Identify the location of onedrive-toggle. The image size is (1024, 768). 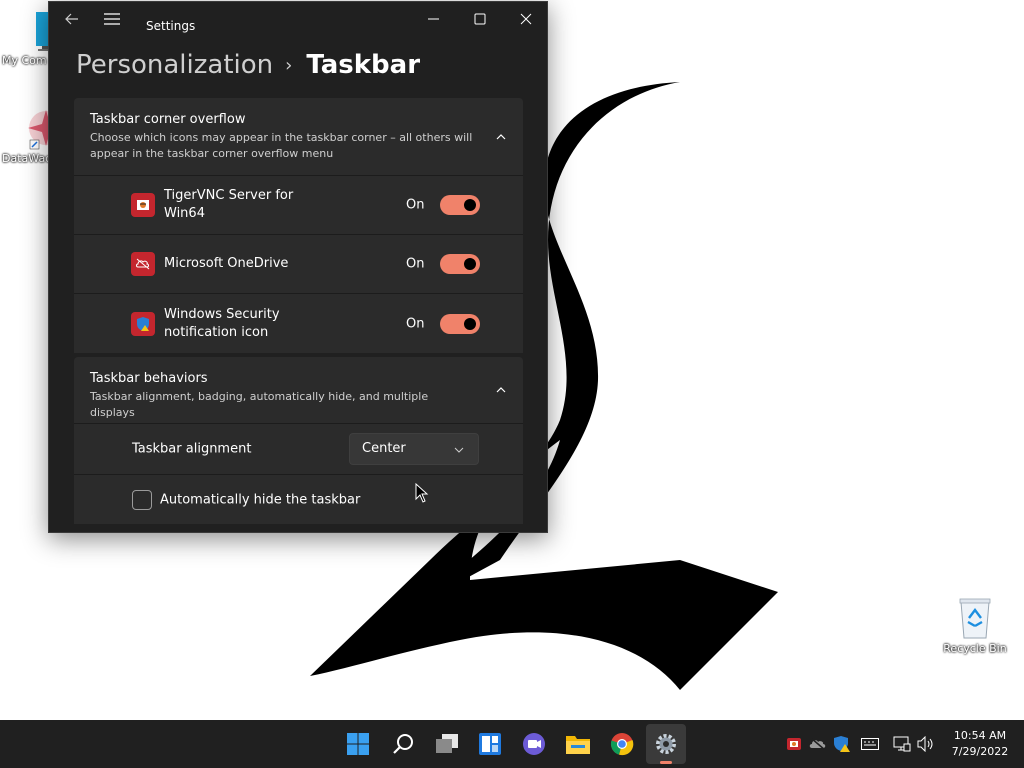
(460, 264).